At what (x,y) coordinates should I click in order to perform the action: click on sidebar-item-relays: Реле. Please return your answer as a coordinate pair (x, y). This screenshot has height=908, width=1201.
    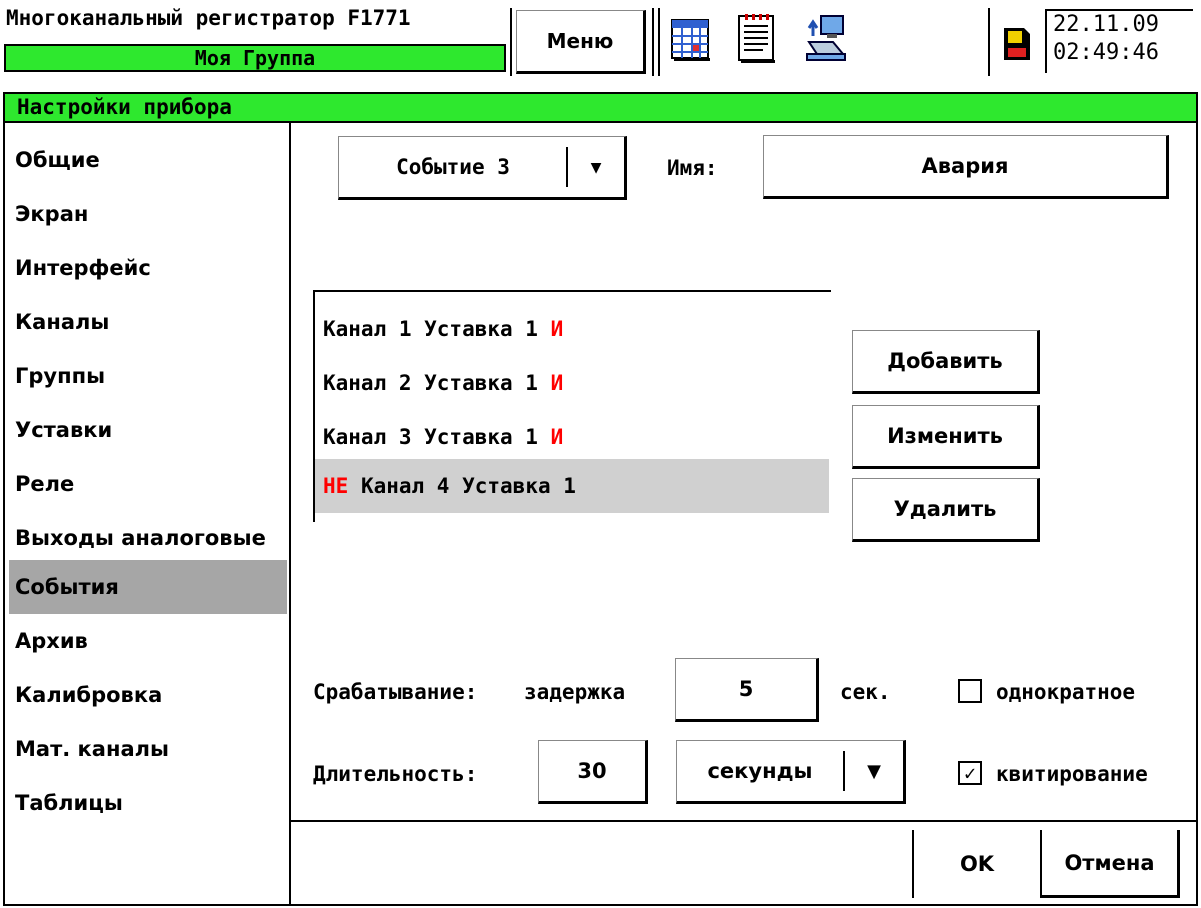
    Looking at the image, I should click on (148, 484).